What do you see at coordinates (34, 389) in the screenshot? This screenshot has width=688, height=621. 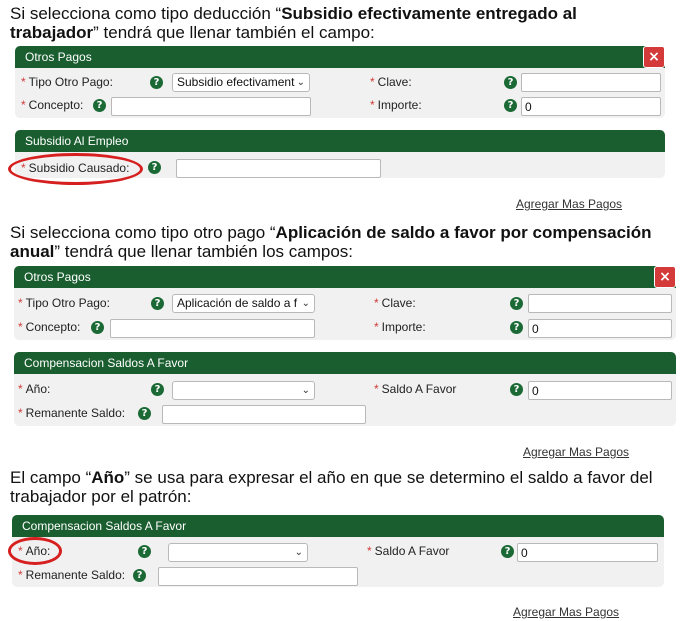 I see `anio-label: * Año:` at bounding box center [34, 389].